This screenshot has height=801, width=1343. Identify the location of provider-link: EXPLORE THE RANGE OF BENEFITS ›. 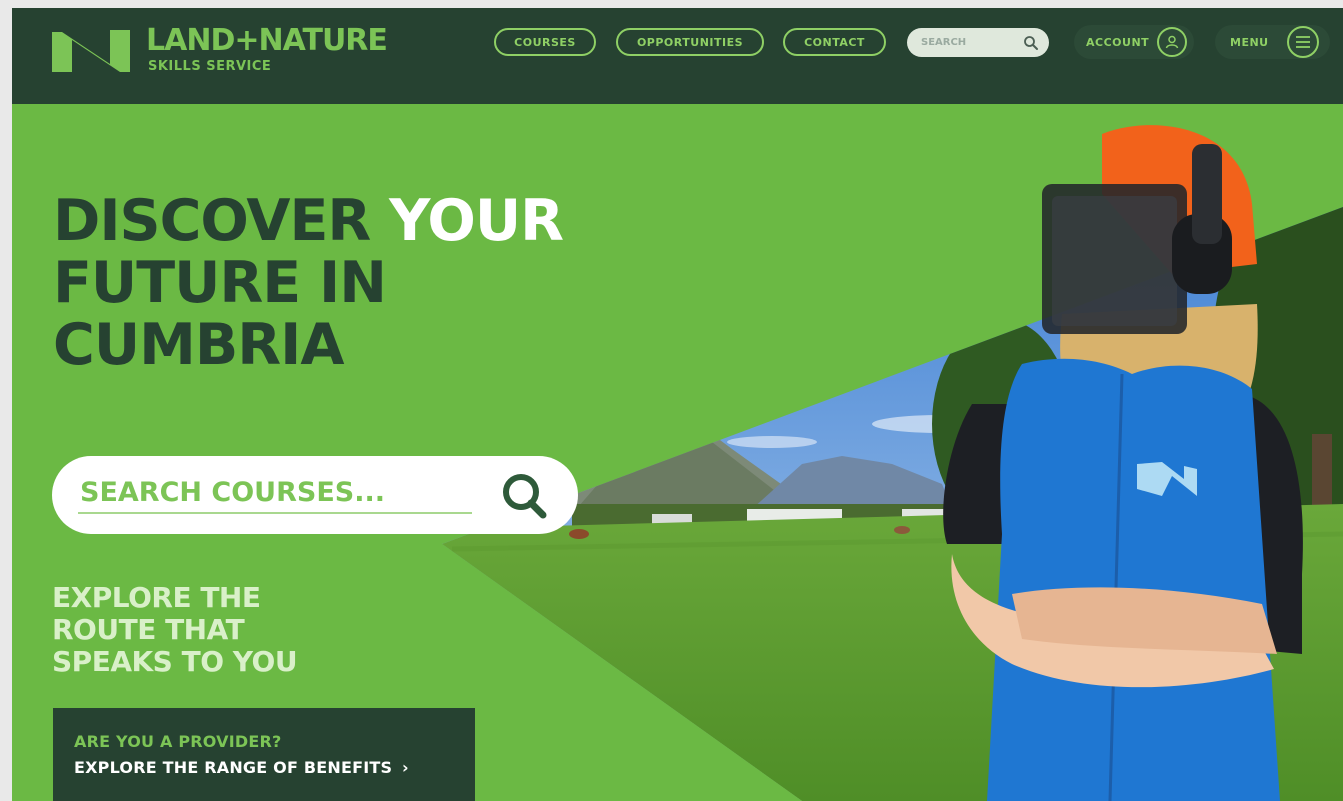
(274, 767).